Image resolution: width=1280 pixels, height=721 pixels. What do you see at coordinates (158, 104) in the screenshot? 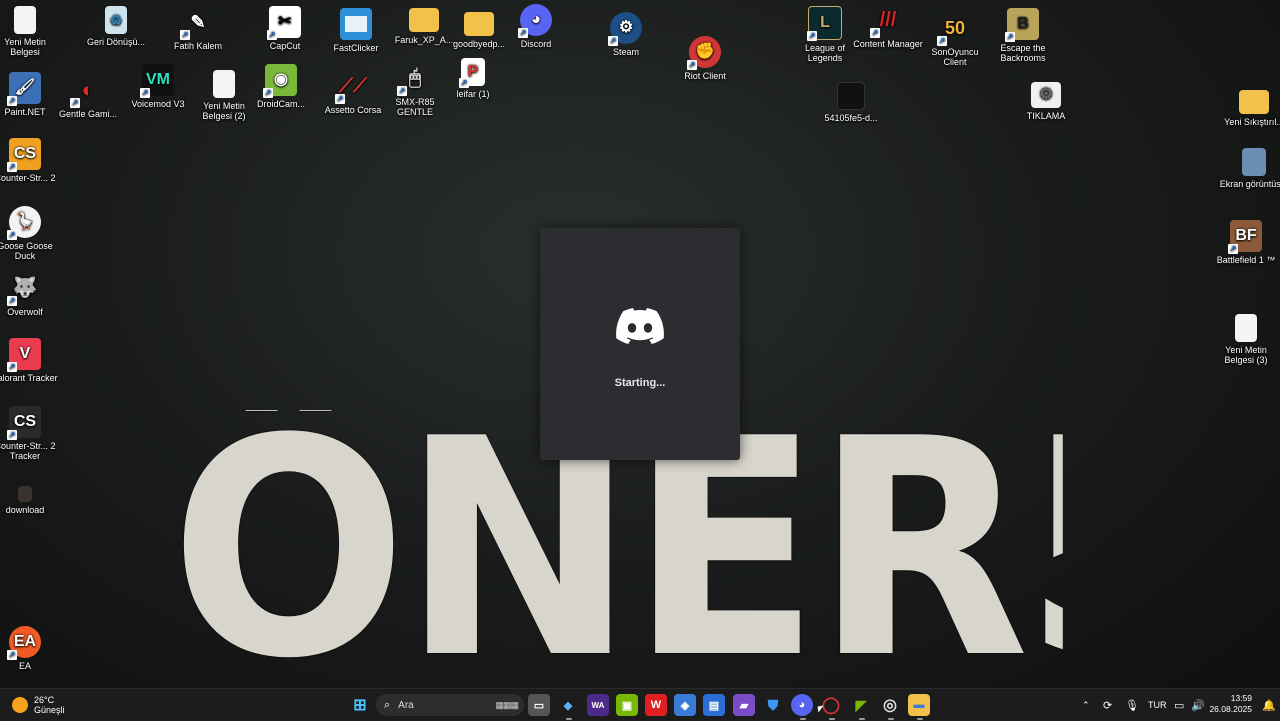
I see `icon-label: Voicemod V3` at bounding box center [158, 104].